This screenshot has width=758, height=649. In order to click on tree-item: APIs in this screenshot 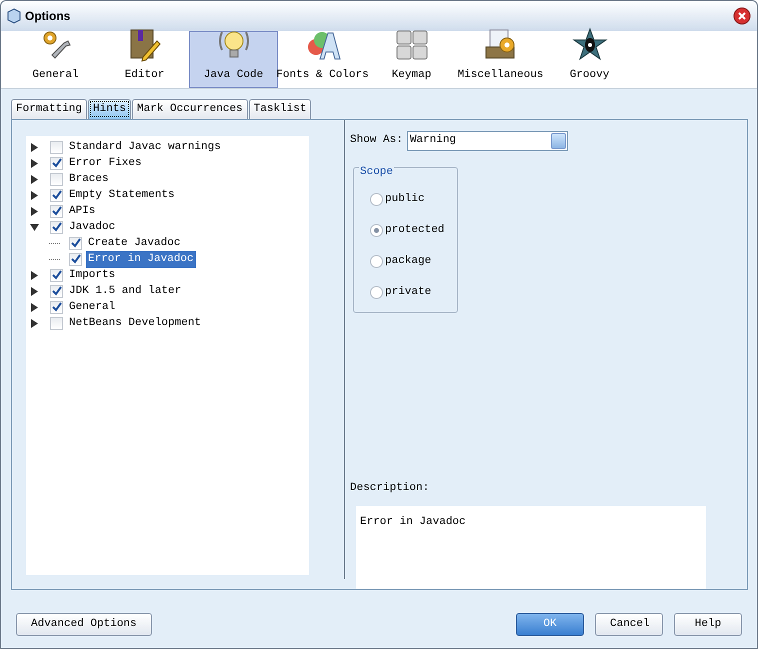, I will do `click(82, 211)`.